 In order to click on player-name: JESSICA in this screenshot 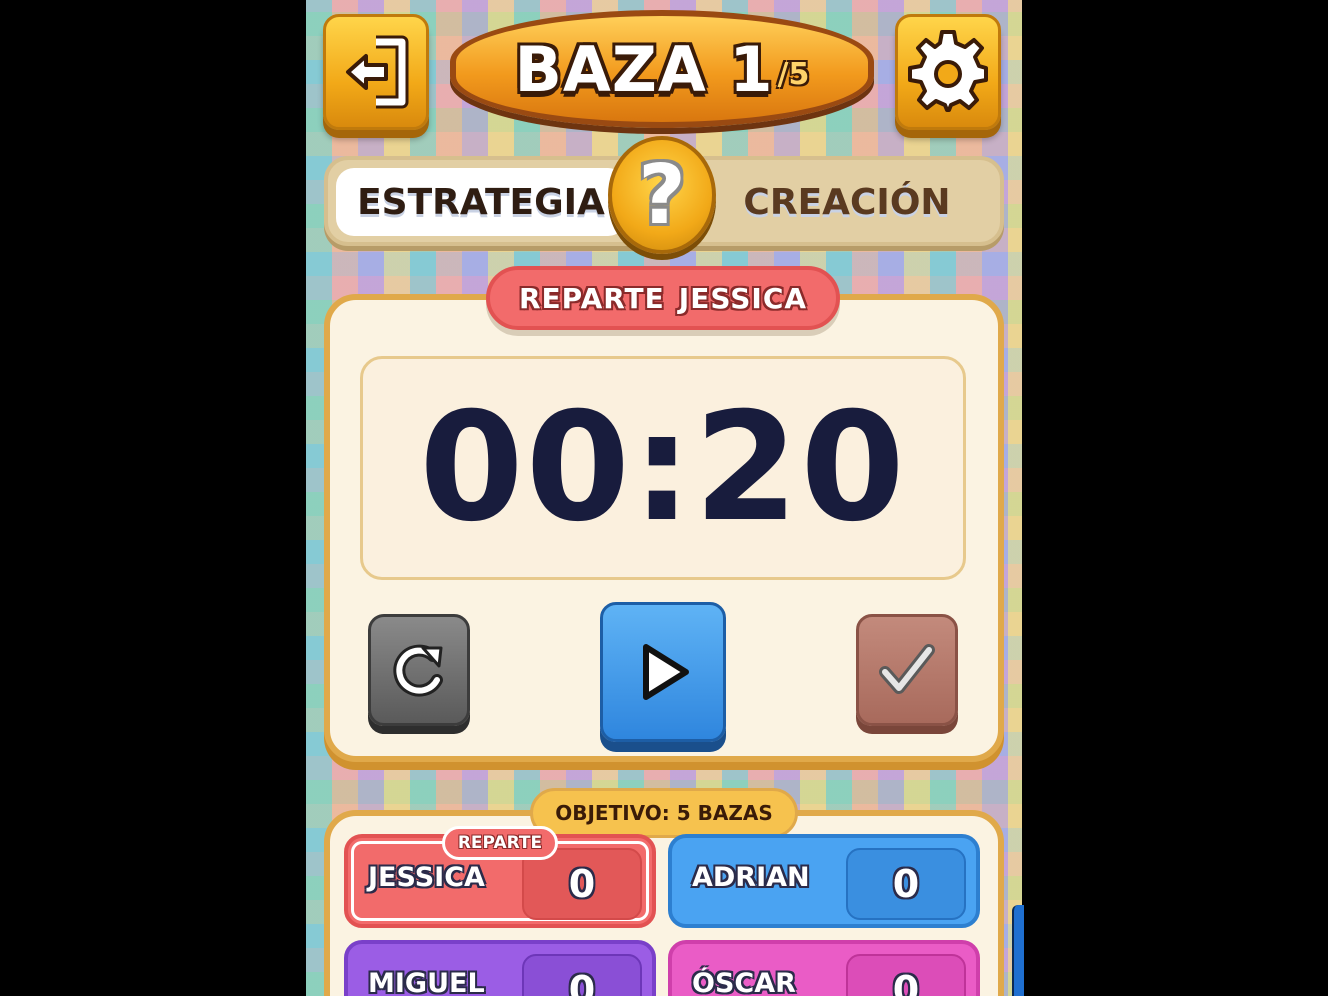, I will do `click(426, 877)`.